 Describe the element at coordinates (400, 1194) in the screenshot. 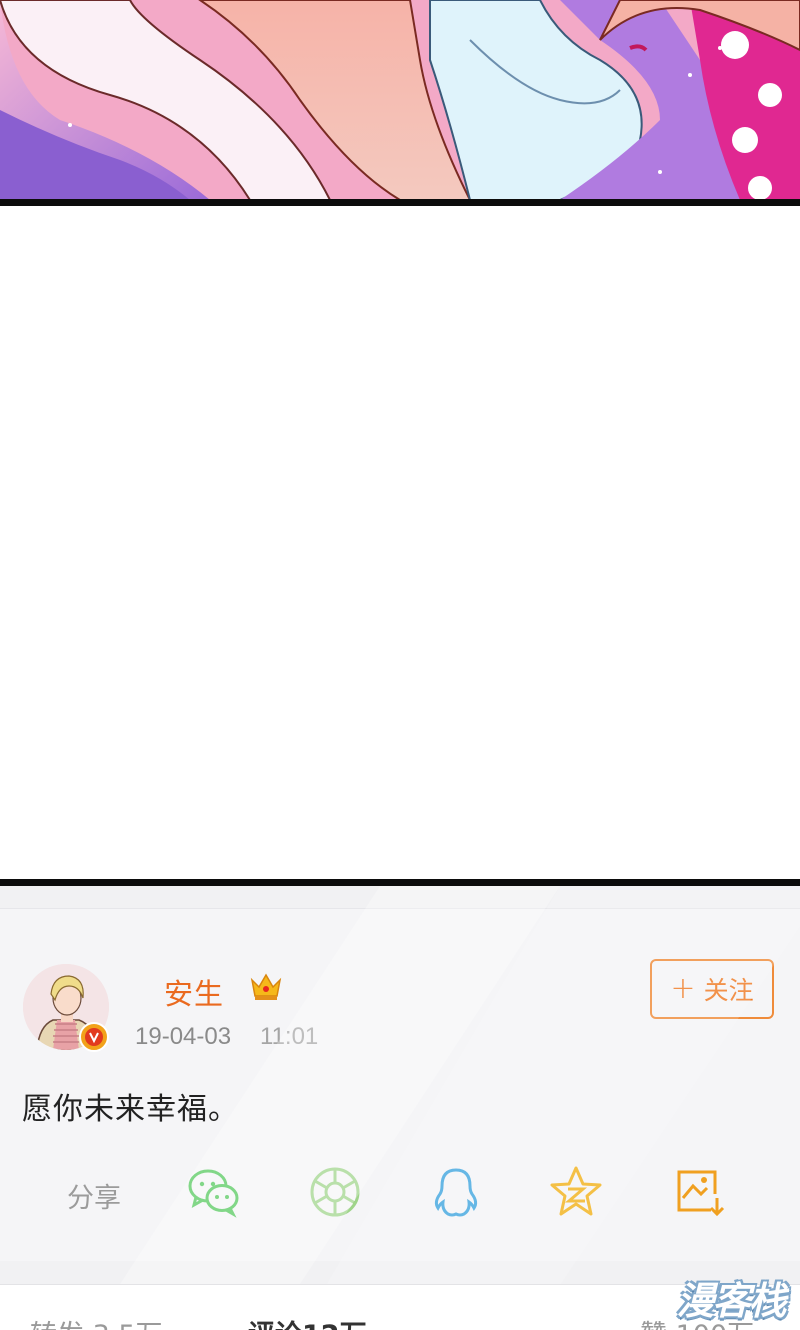

I see `share-row: 分享` at that location.